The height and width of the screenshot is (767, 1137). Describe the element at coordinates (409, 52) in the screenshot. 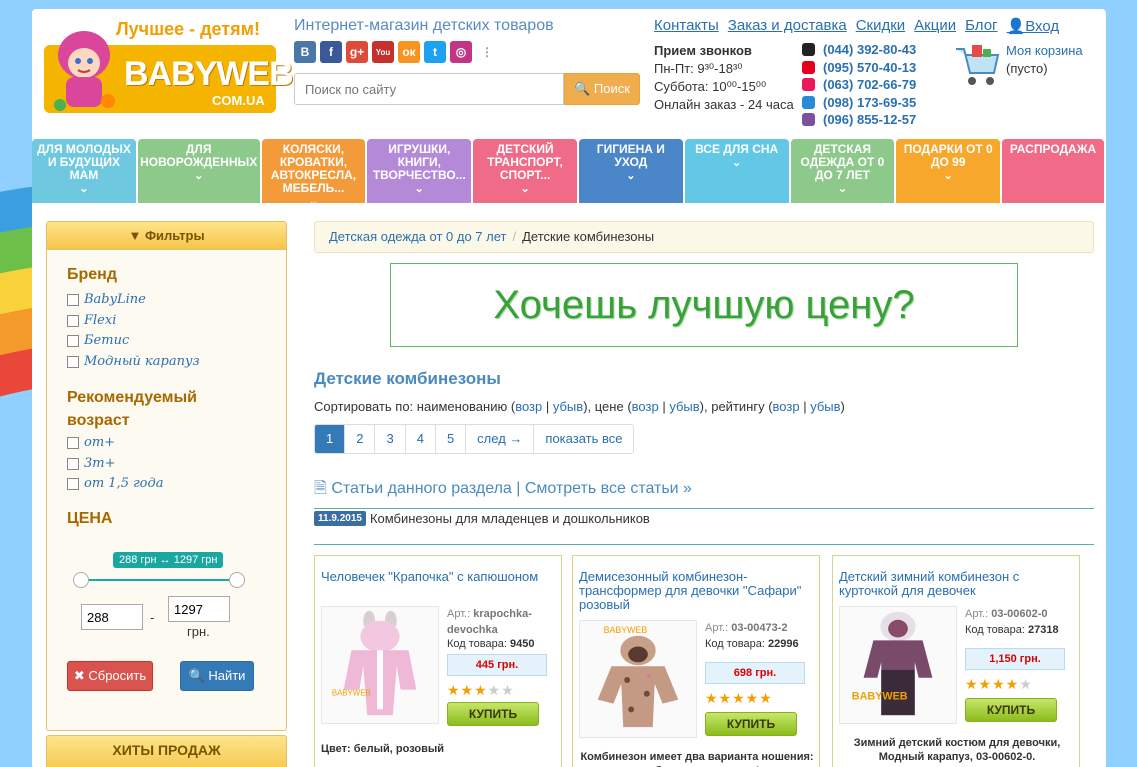

I see `odnoklassniki-icon: ок` at that location.